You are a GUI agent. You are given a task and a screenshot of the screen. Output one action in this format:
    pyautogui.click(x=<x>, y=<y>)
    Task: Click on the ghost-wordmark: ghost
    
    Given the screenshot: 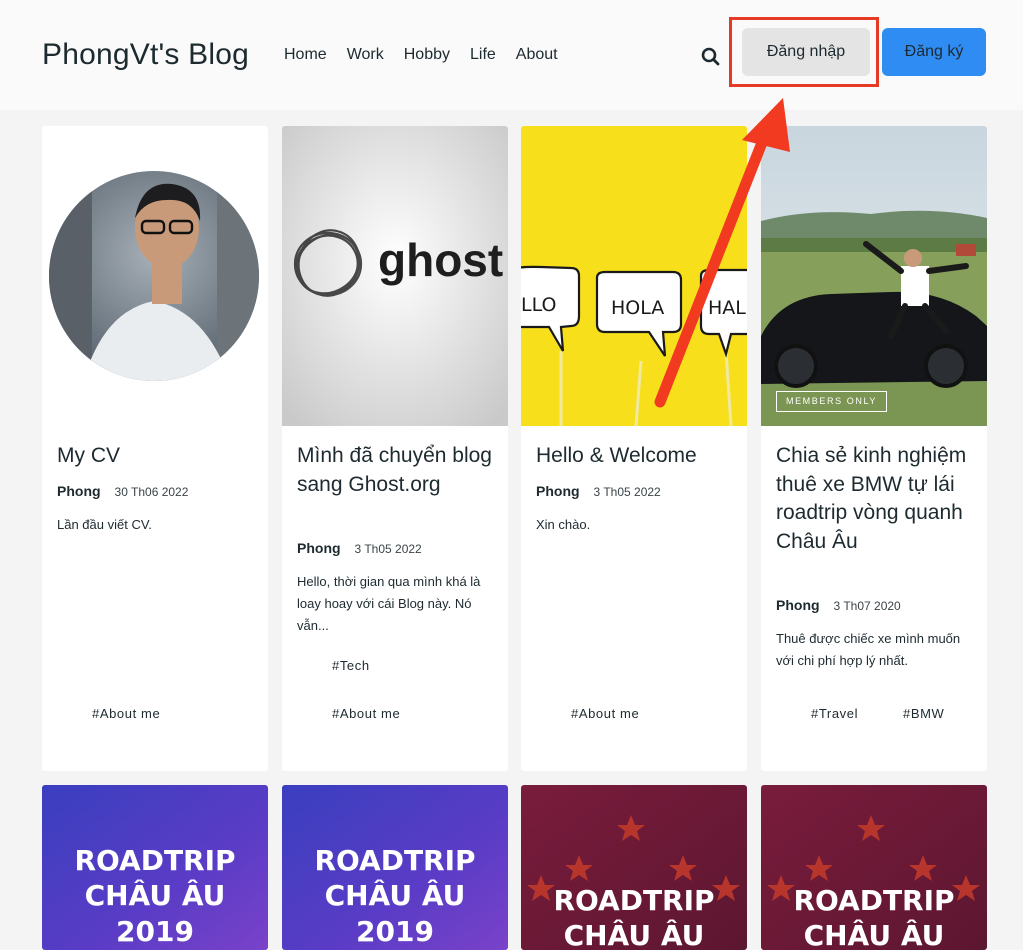 What is the action you would take?
    pyautogui.click(x=440, y=260)
    